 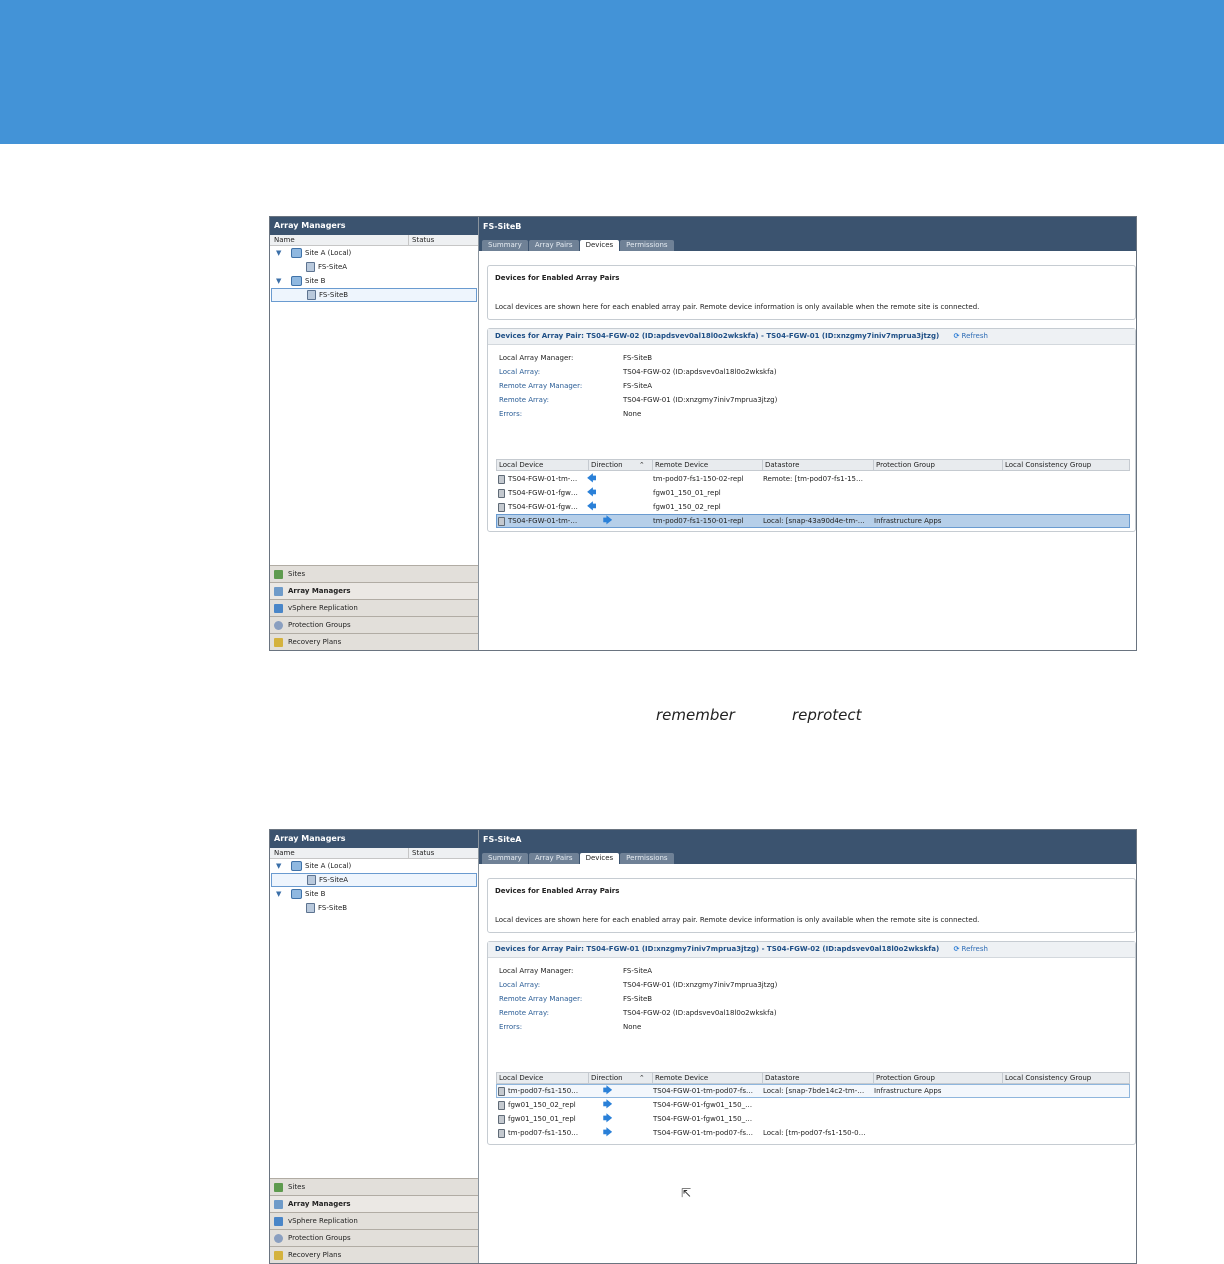 What do you see at coordinates (638, 386) in the screenshot?
I see `field-value: FS-SiteA` at bounding box center [638, 386].